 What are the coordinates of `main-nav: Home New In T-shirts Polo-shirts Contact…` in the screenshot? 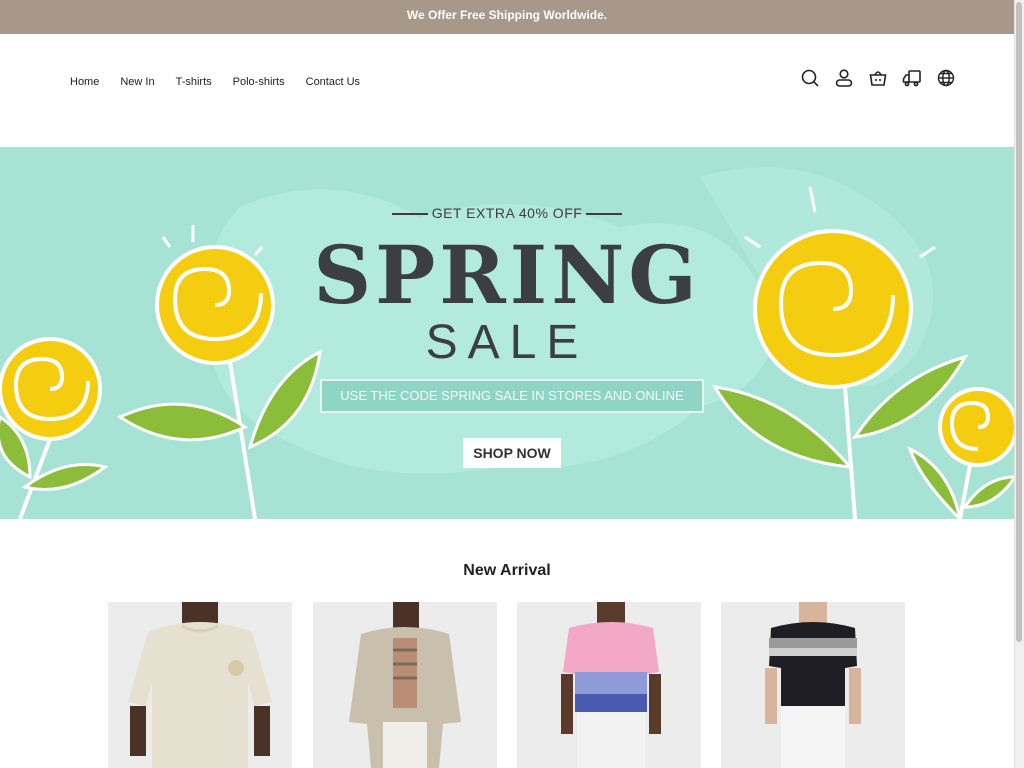 It's located at (215, 82).